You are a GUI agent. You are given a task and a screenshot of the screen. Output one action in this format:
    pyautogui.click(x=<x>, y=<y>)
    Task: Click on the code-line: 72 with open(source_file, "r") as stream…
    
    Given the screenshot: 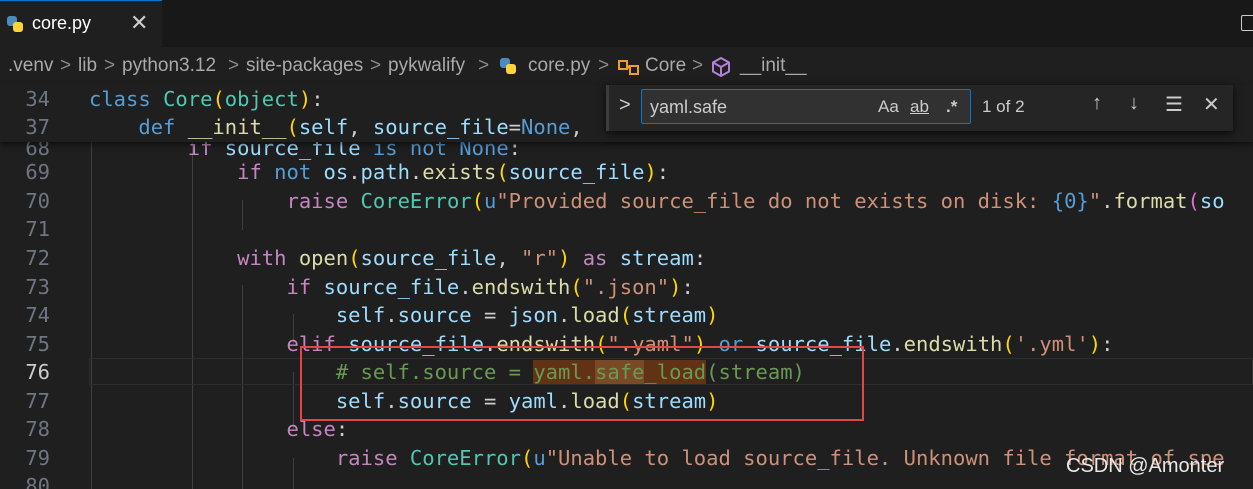 What is the action you would take?
    pyautogui.click(x=626, y=258)
    